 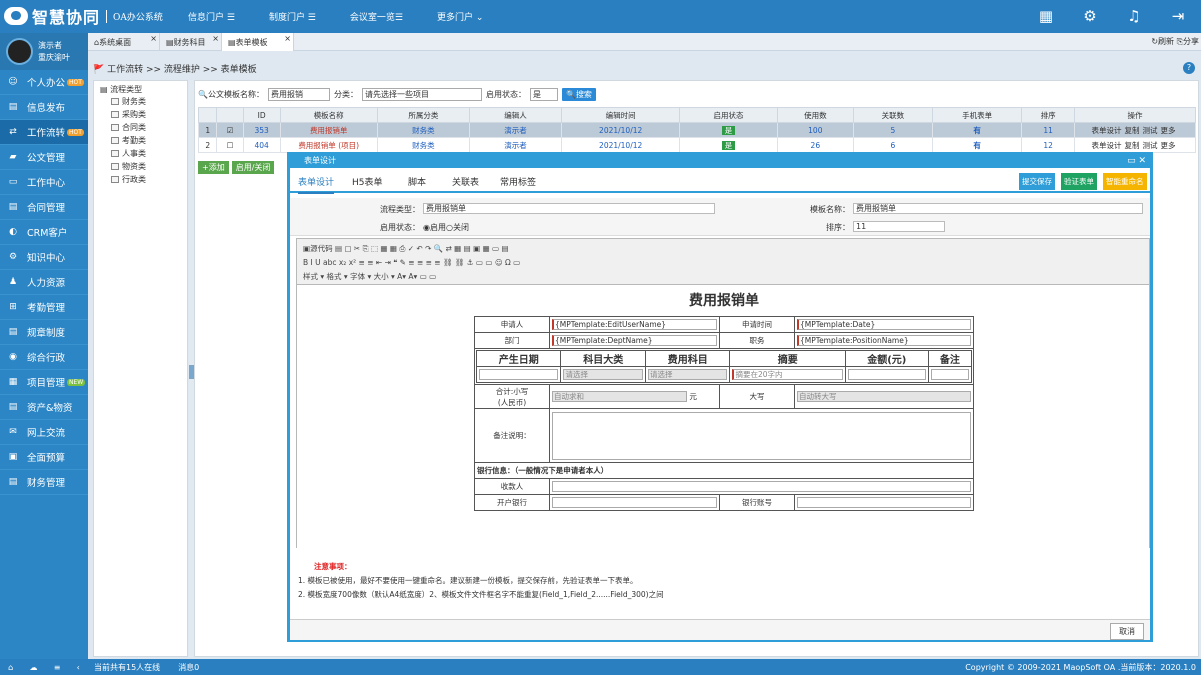 I want to click on payee-field, so click(x=761, y=486).